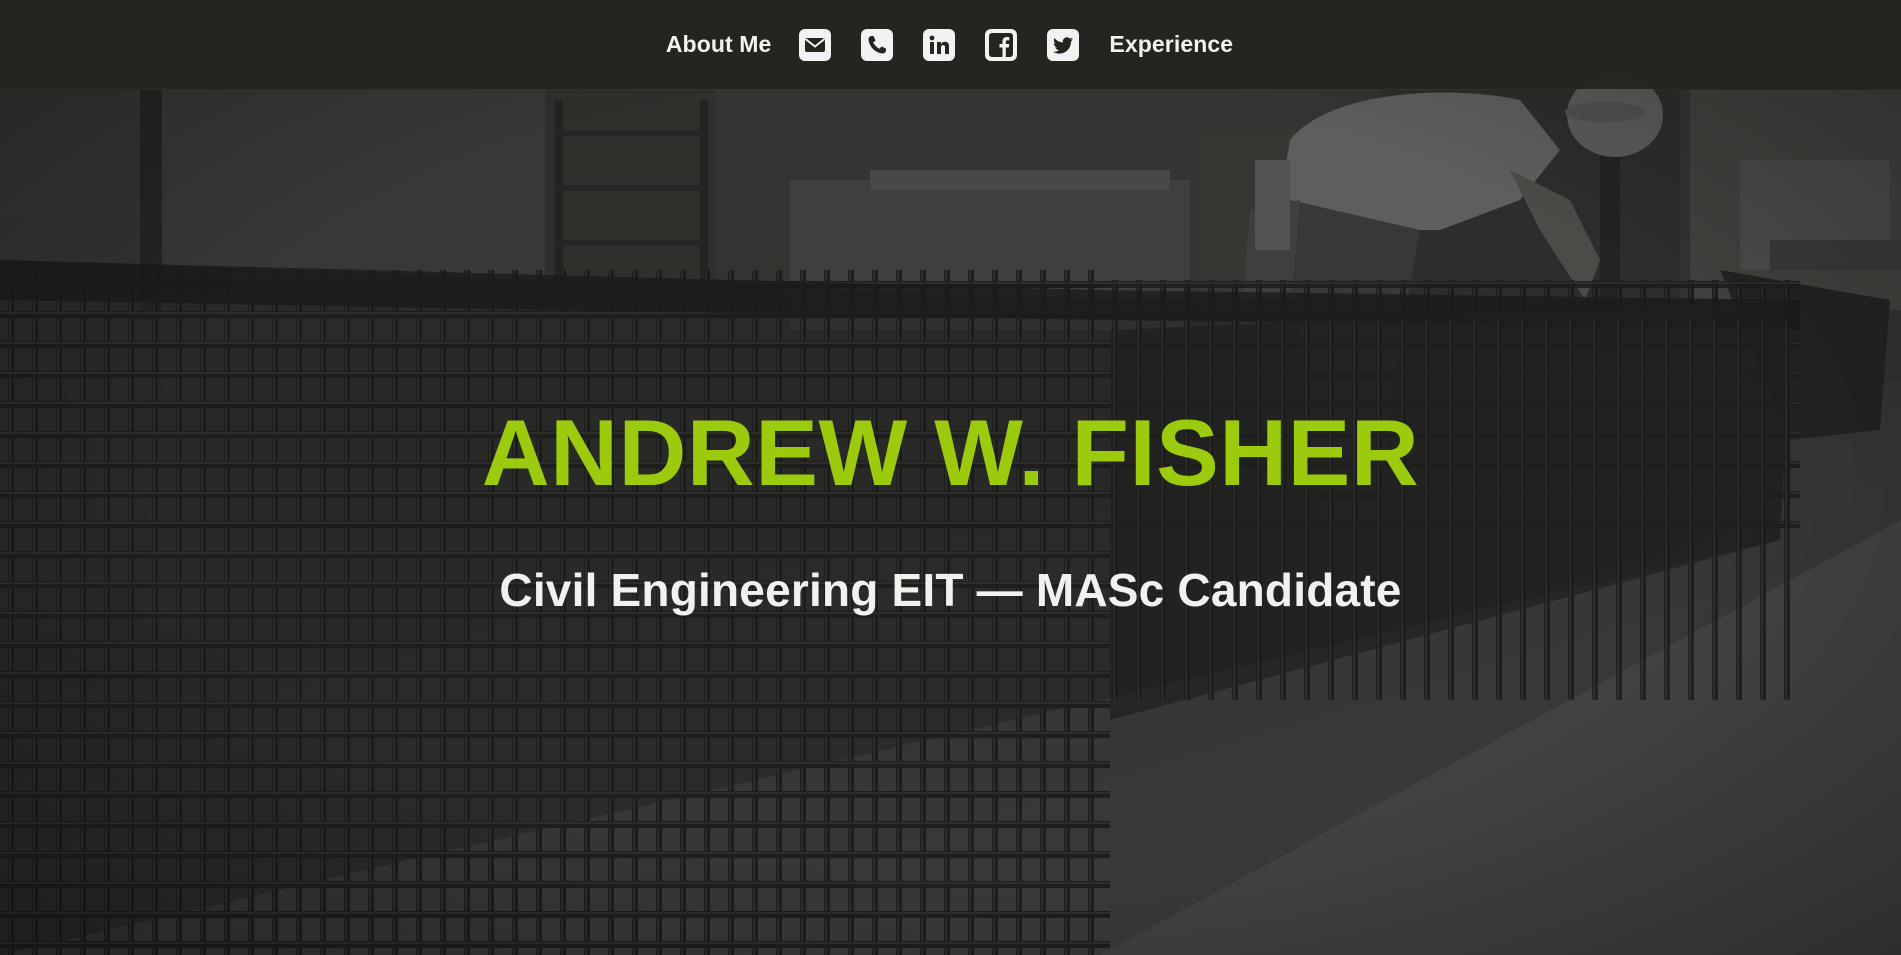 The image size is (1901, 955). I want to click on nav-container: About Me Experience, so click(949, 44).